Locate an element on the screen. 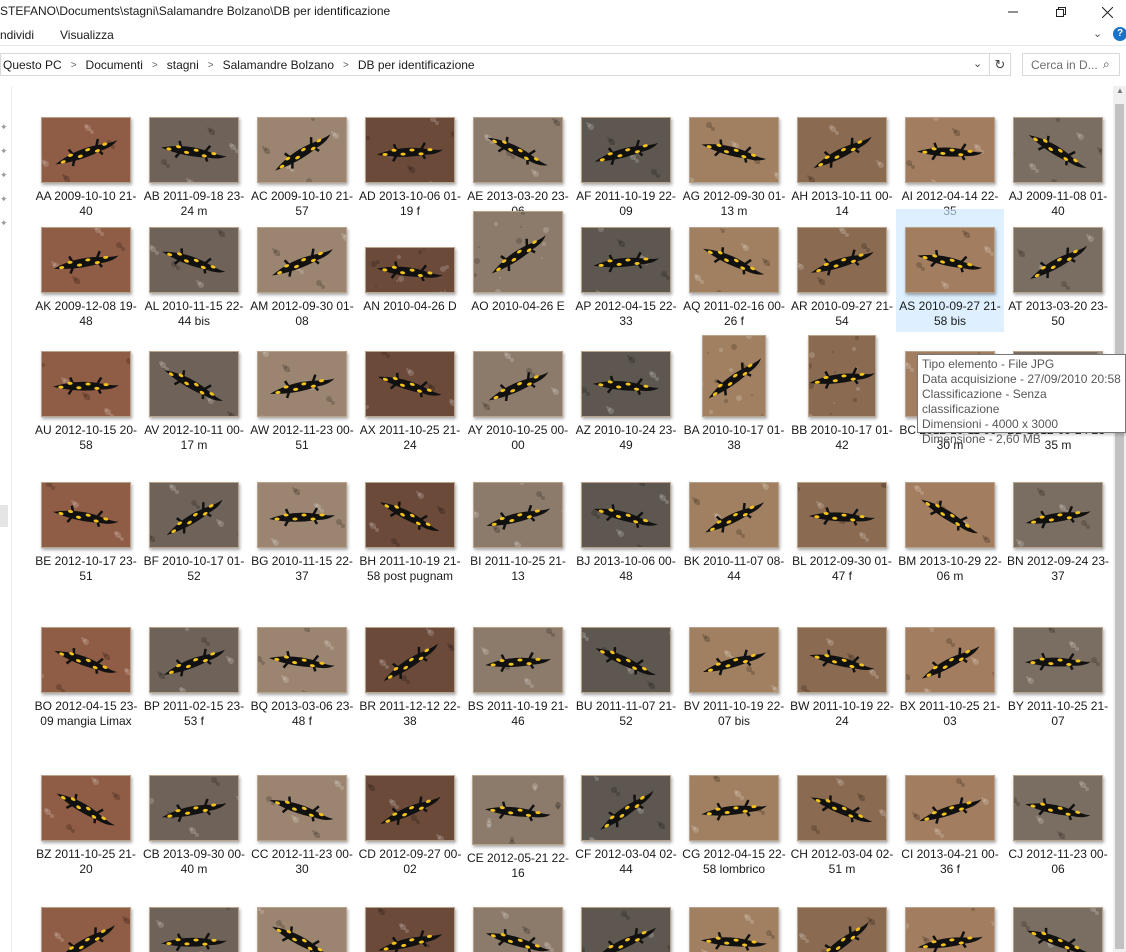  scroll-up-icon: ▲ is located at coordinates (1120, 90).